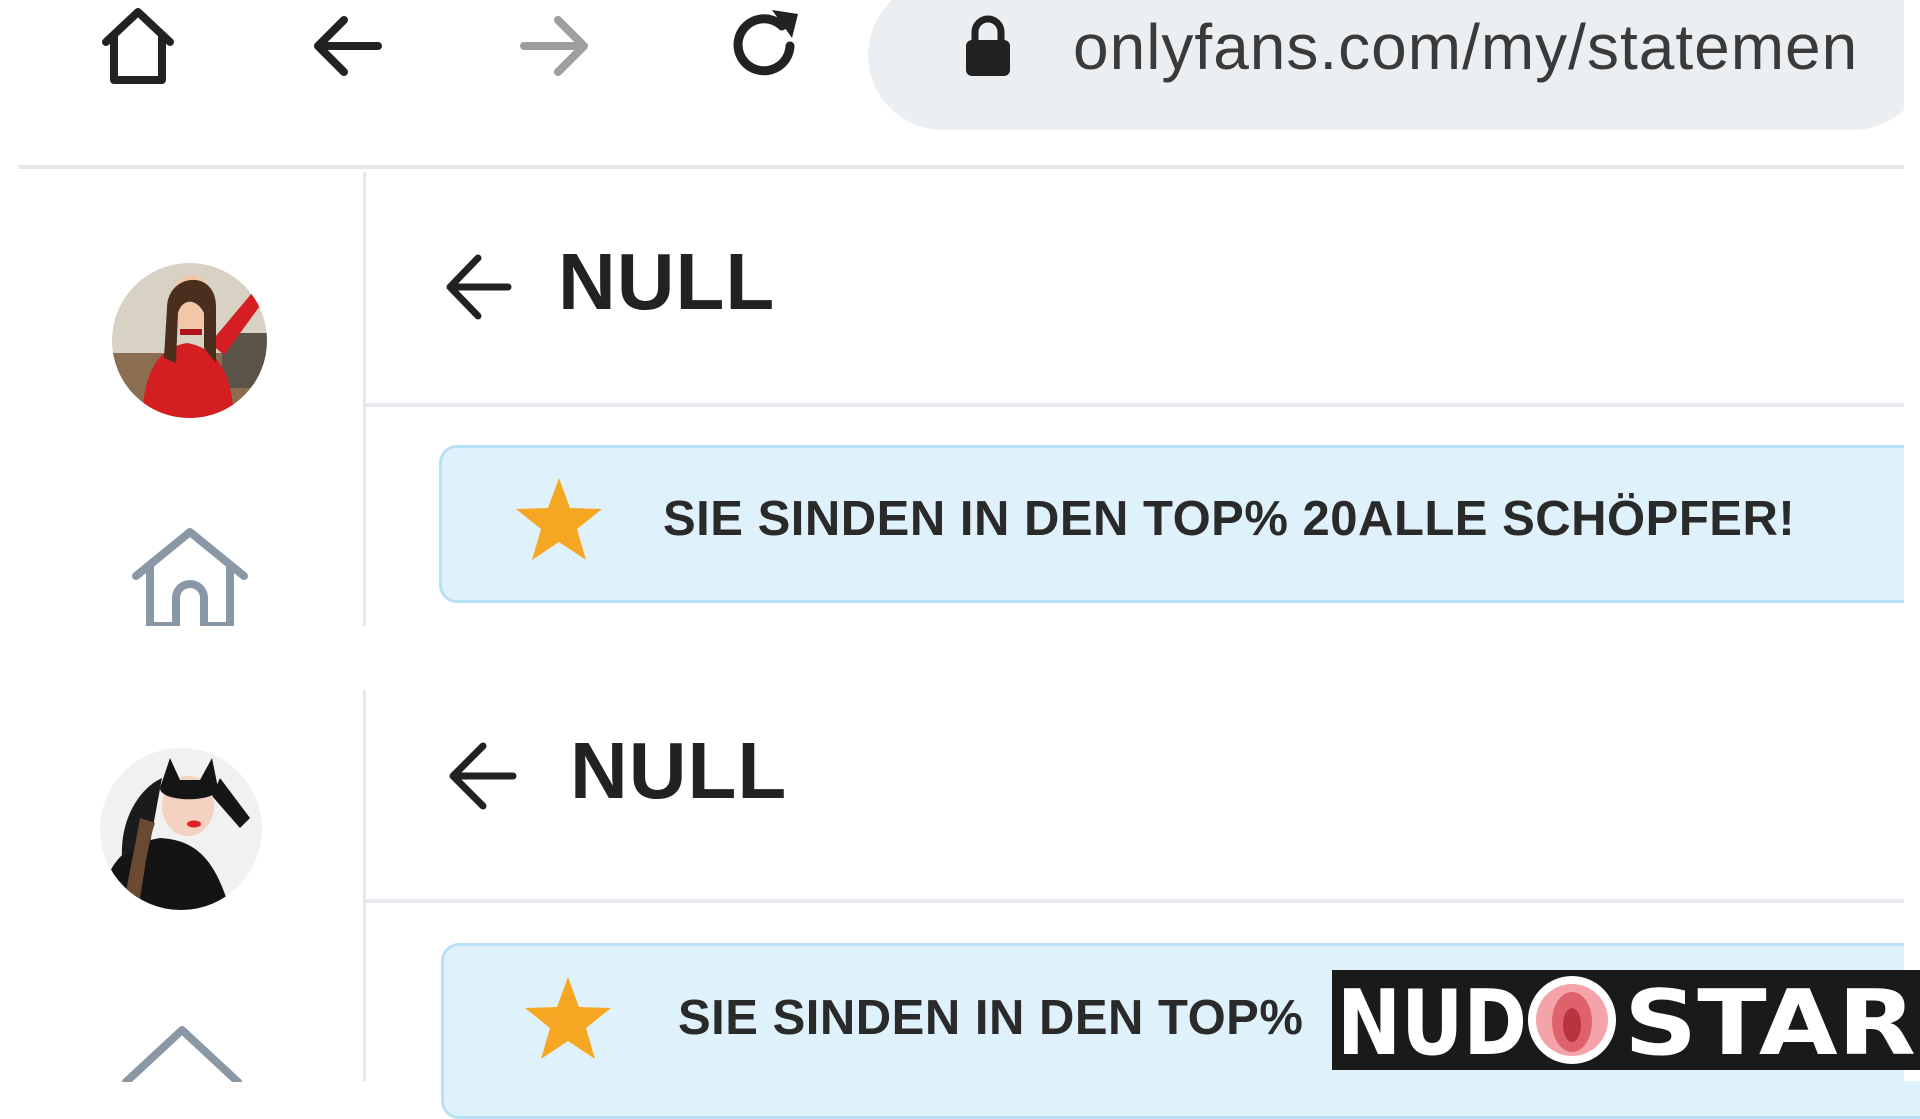 The height and width of the screenshot is (1119, 1920). Describe the element at coordinates (1229, 519) in the screenshot. I see `banner-text: SIE SINDEN IN DEN TOP% 20ALLE SCHÖPFER!` at that location.